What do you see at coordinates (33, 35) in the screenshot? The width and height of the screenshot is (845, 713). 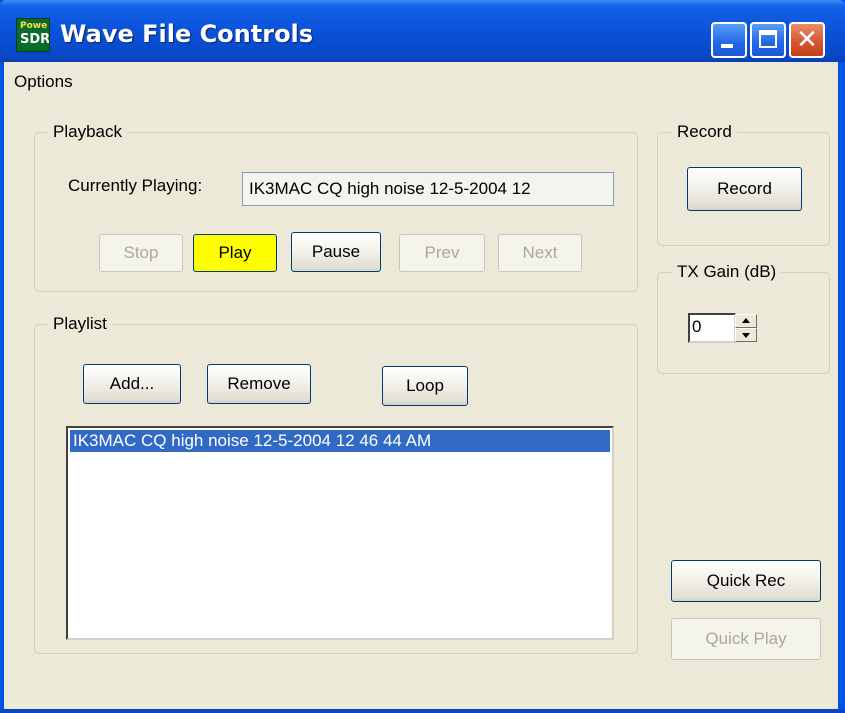 I see `app-logo-icon: Powe SDR` at bounding box center [33, 35].